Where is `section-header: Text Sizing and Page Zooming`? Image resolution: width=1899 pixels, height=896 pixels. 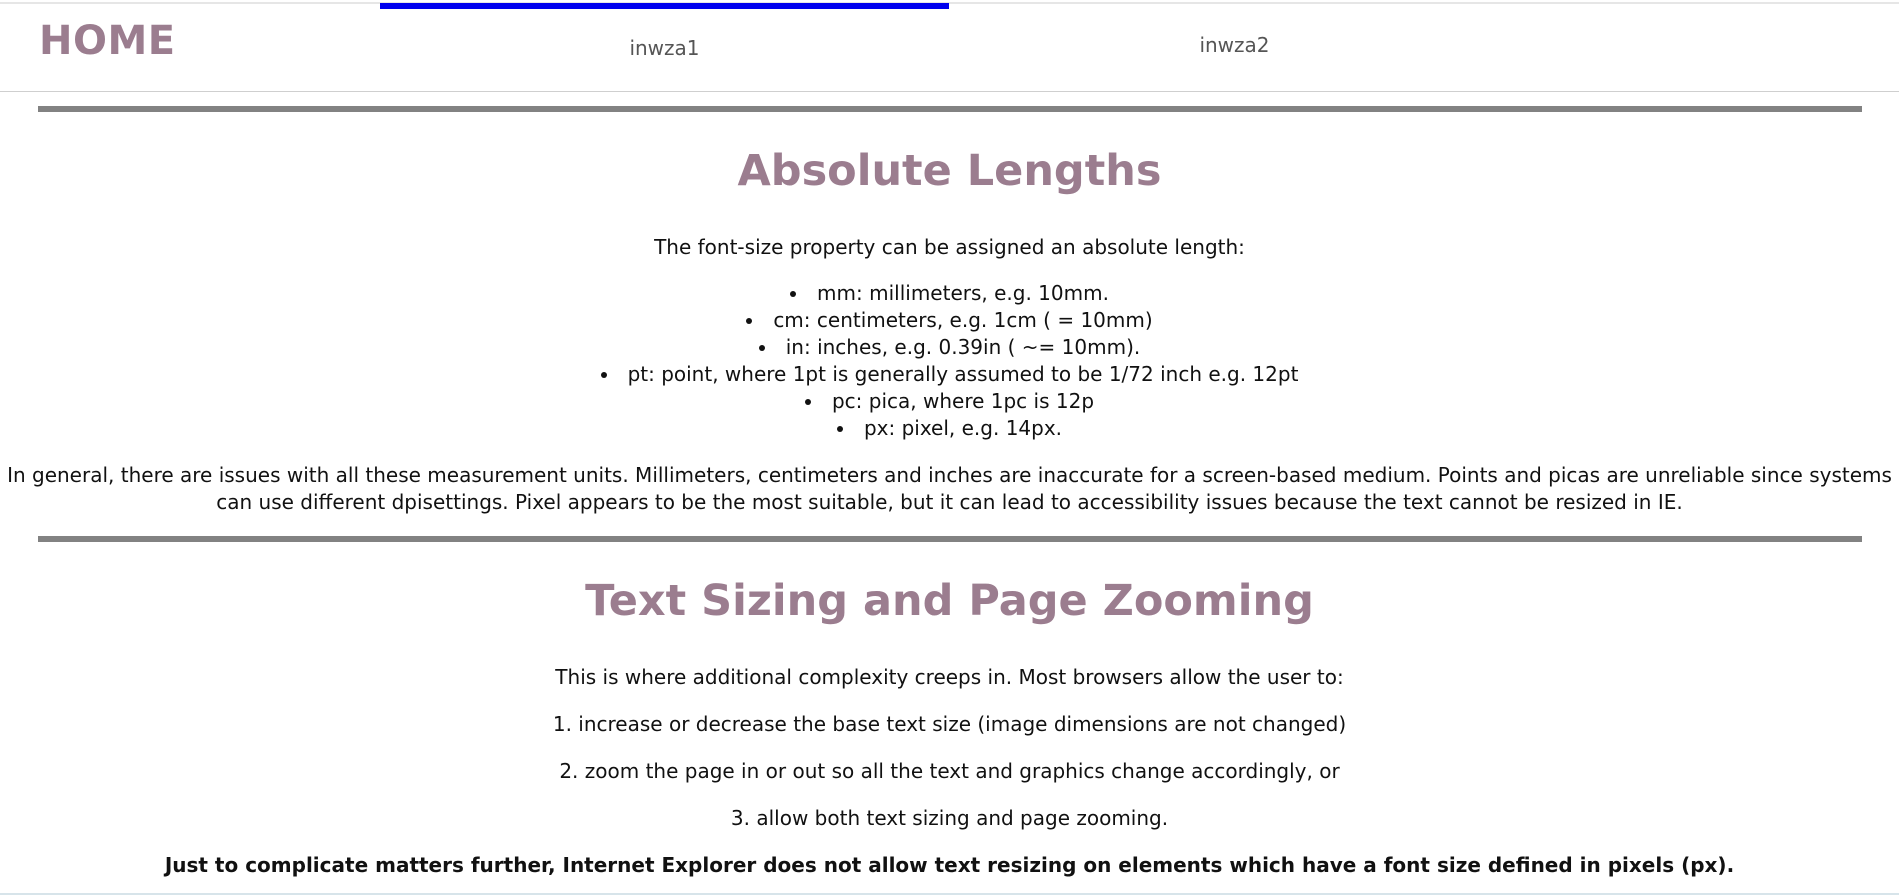
section-header: Text Sizing and Page Zooming is located at coordinates (949, 601).